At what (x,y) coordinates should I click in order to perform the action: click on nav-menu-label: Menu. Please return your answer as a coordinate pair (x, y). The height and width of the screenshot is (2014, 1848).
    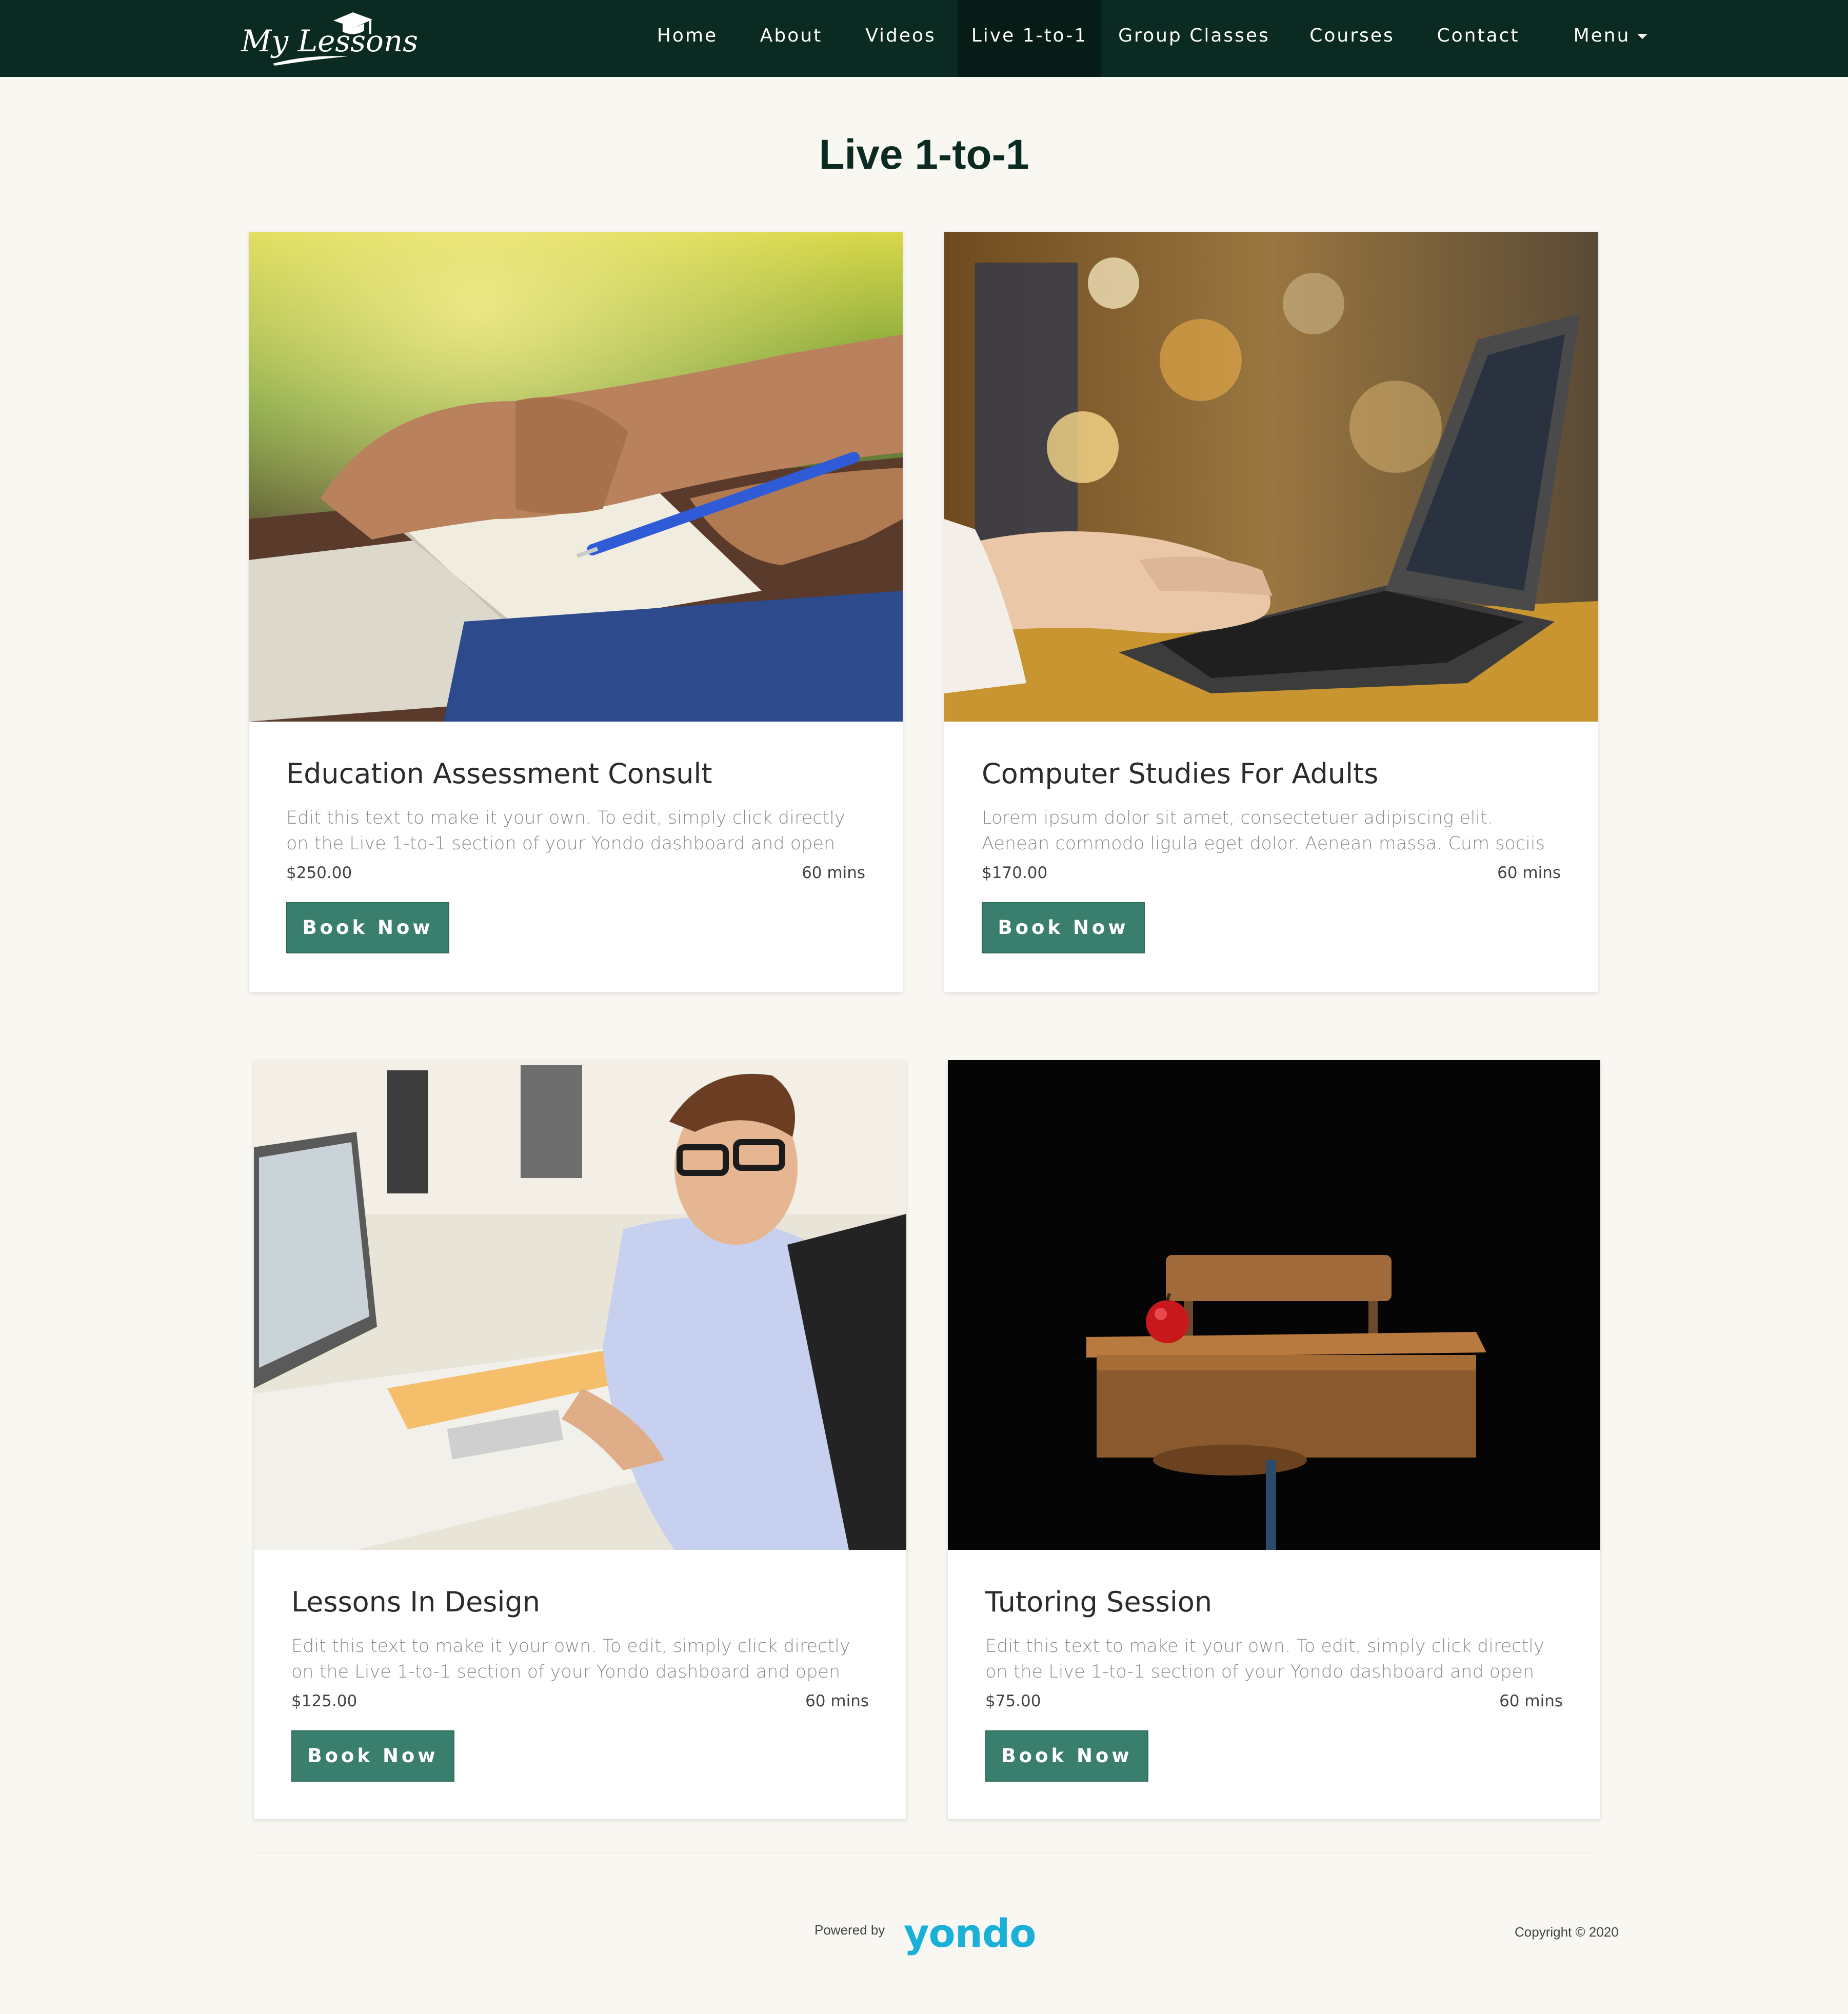
    Looking at the image, I should click on (1602, 36).